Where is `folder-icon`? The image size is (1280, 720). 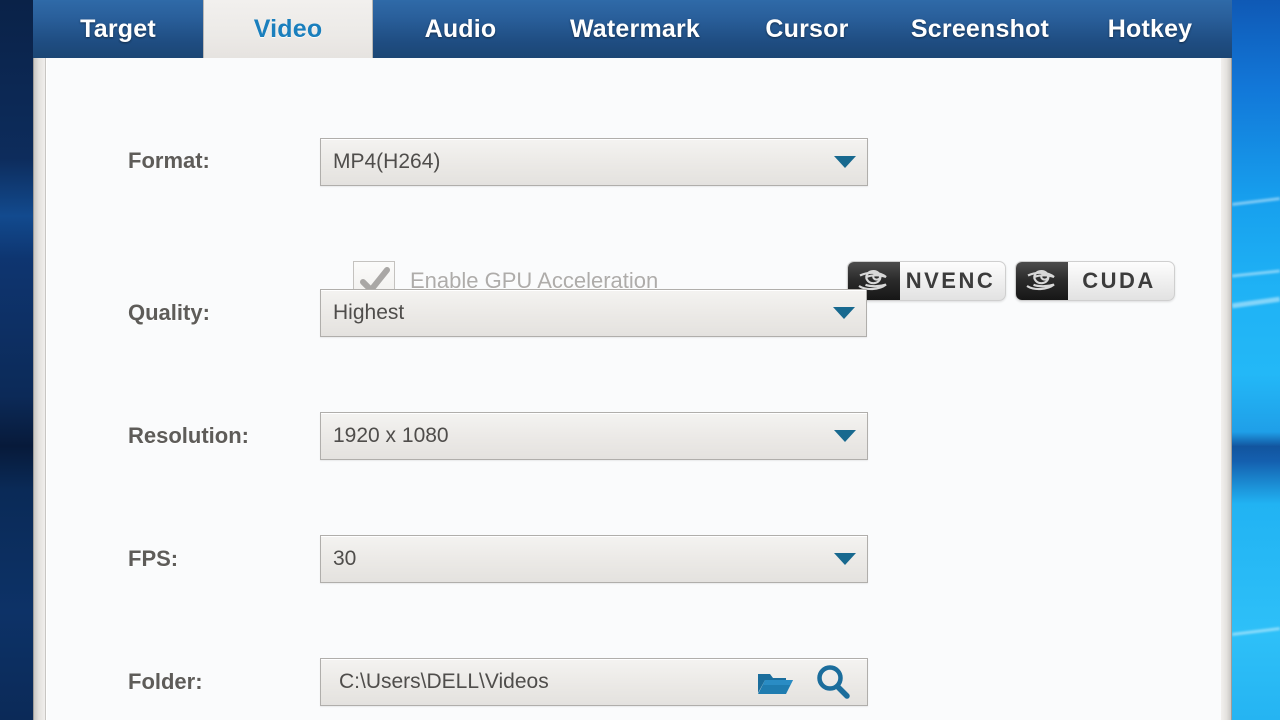
folder-icon is located at coordinates (775, 682).